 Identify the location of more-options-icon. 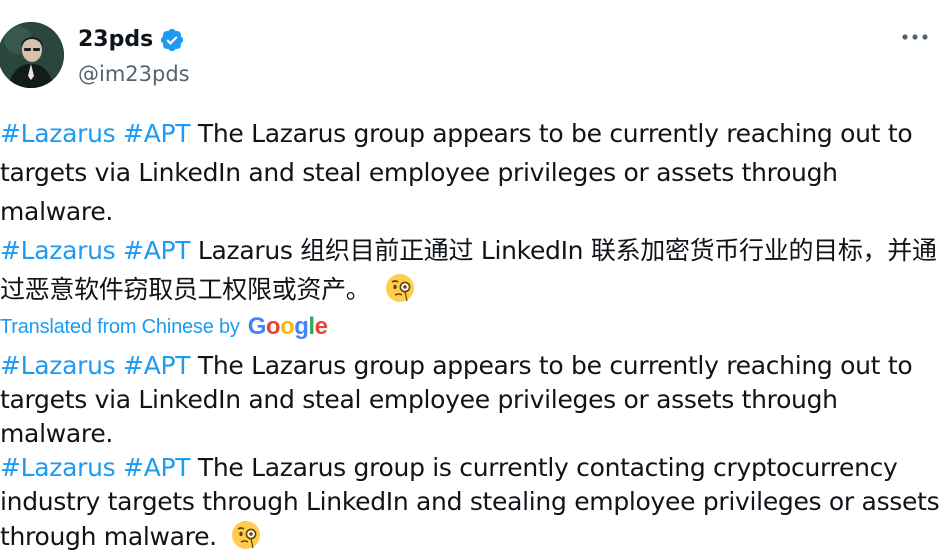
(915, 37).